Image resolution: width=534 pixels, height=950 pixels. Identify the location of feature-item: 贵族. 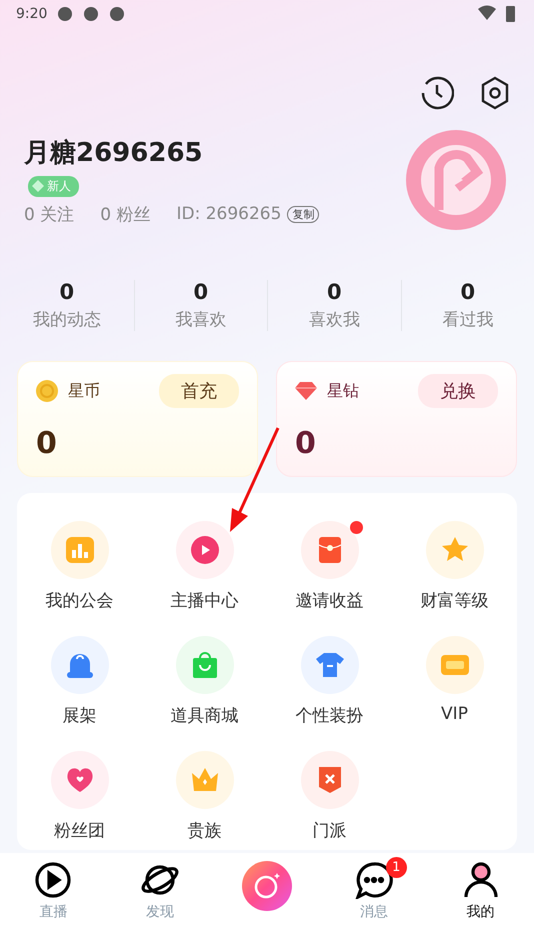
(204, 796).